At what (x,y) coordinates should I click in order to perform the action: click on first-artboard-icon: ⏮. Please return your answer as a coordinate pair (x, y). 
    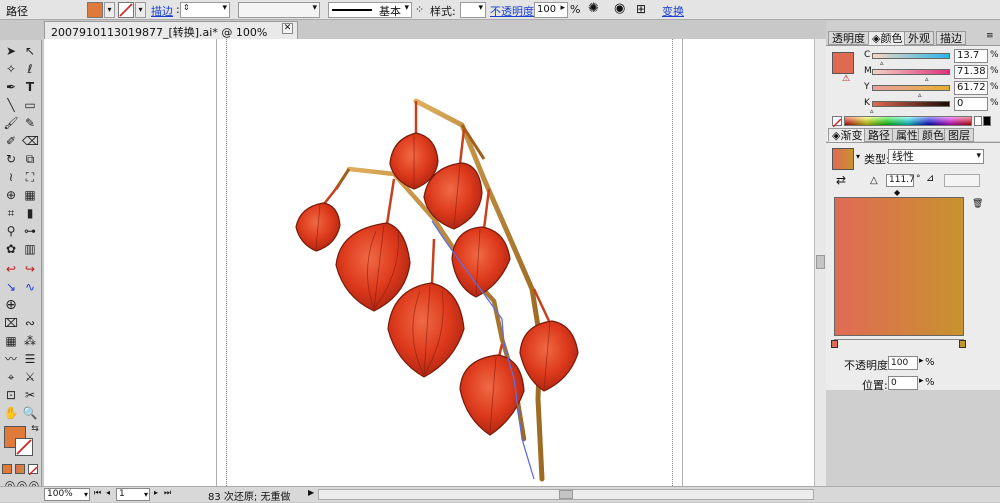
    Looking at the image, I should click on (97, 493).